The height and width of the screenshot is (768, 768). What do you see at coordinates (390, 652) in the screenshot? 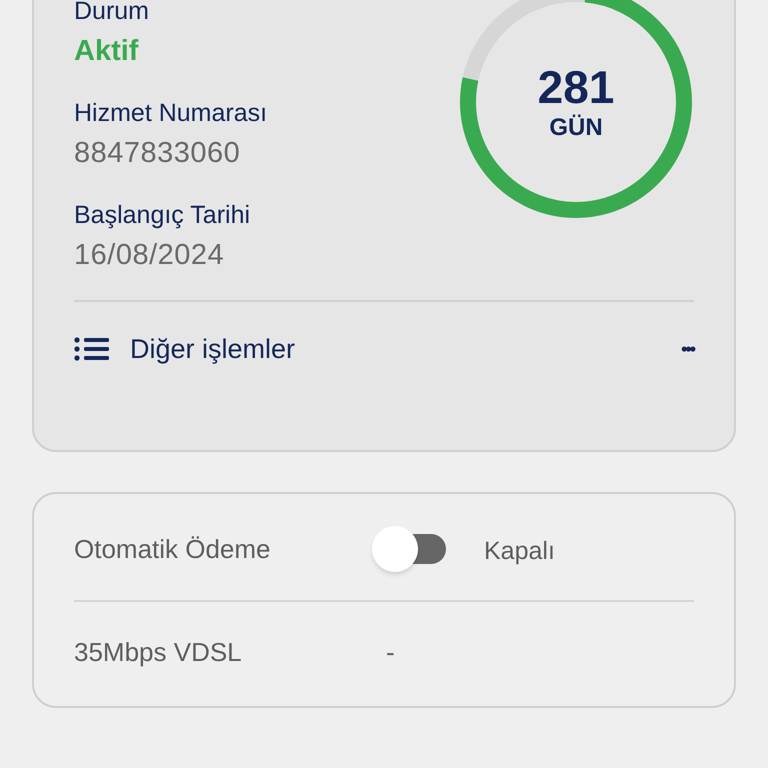
I see `setting-value: -` at bounding box center [390, 652].